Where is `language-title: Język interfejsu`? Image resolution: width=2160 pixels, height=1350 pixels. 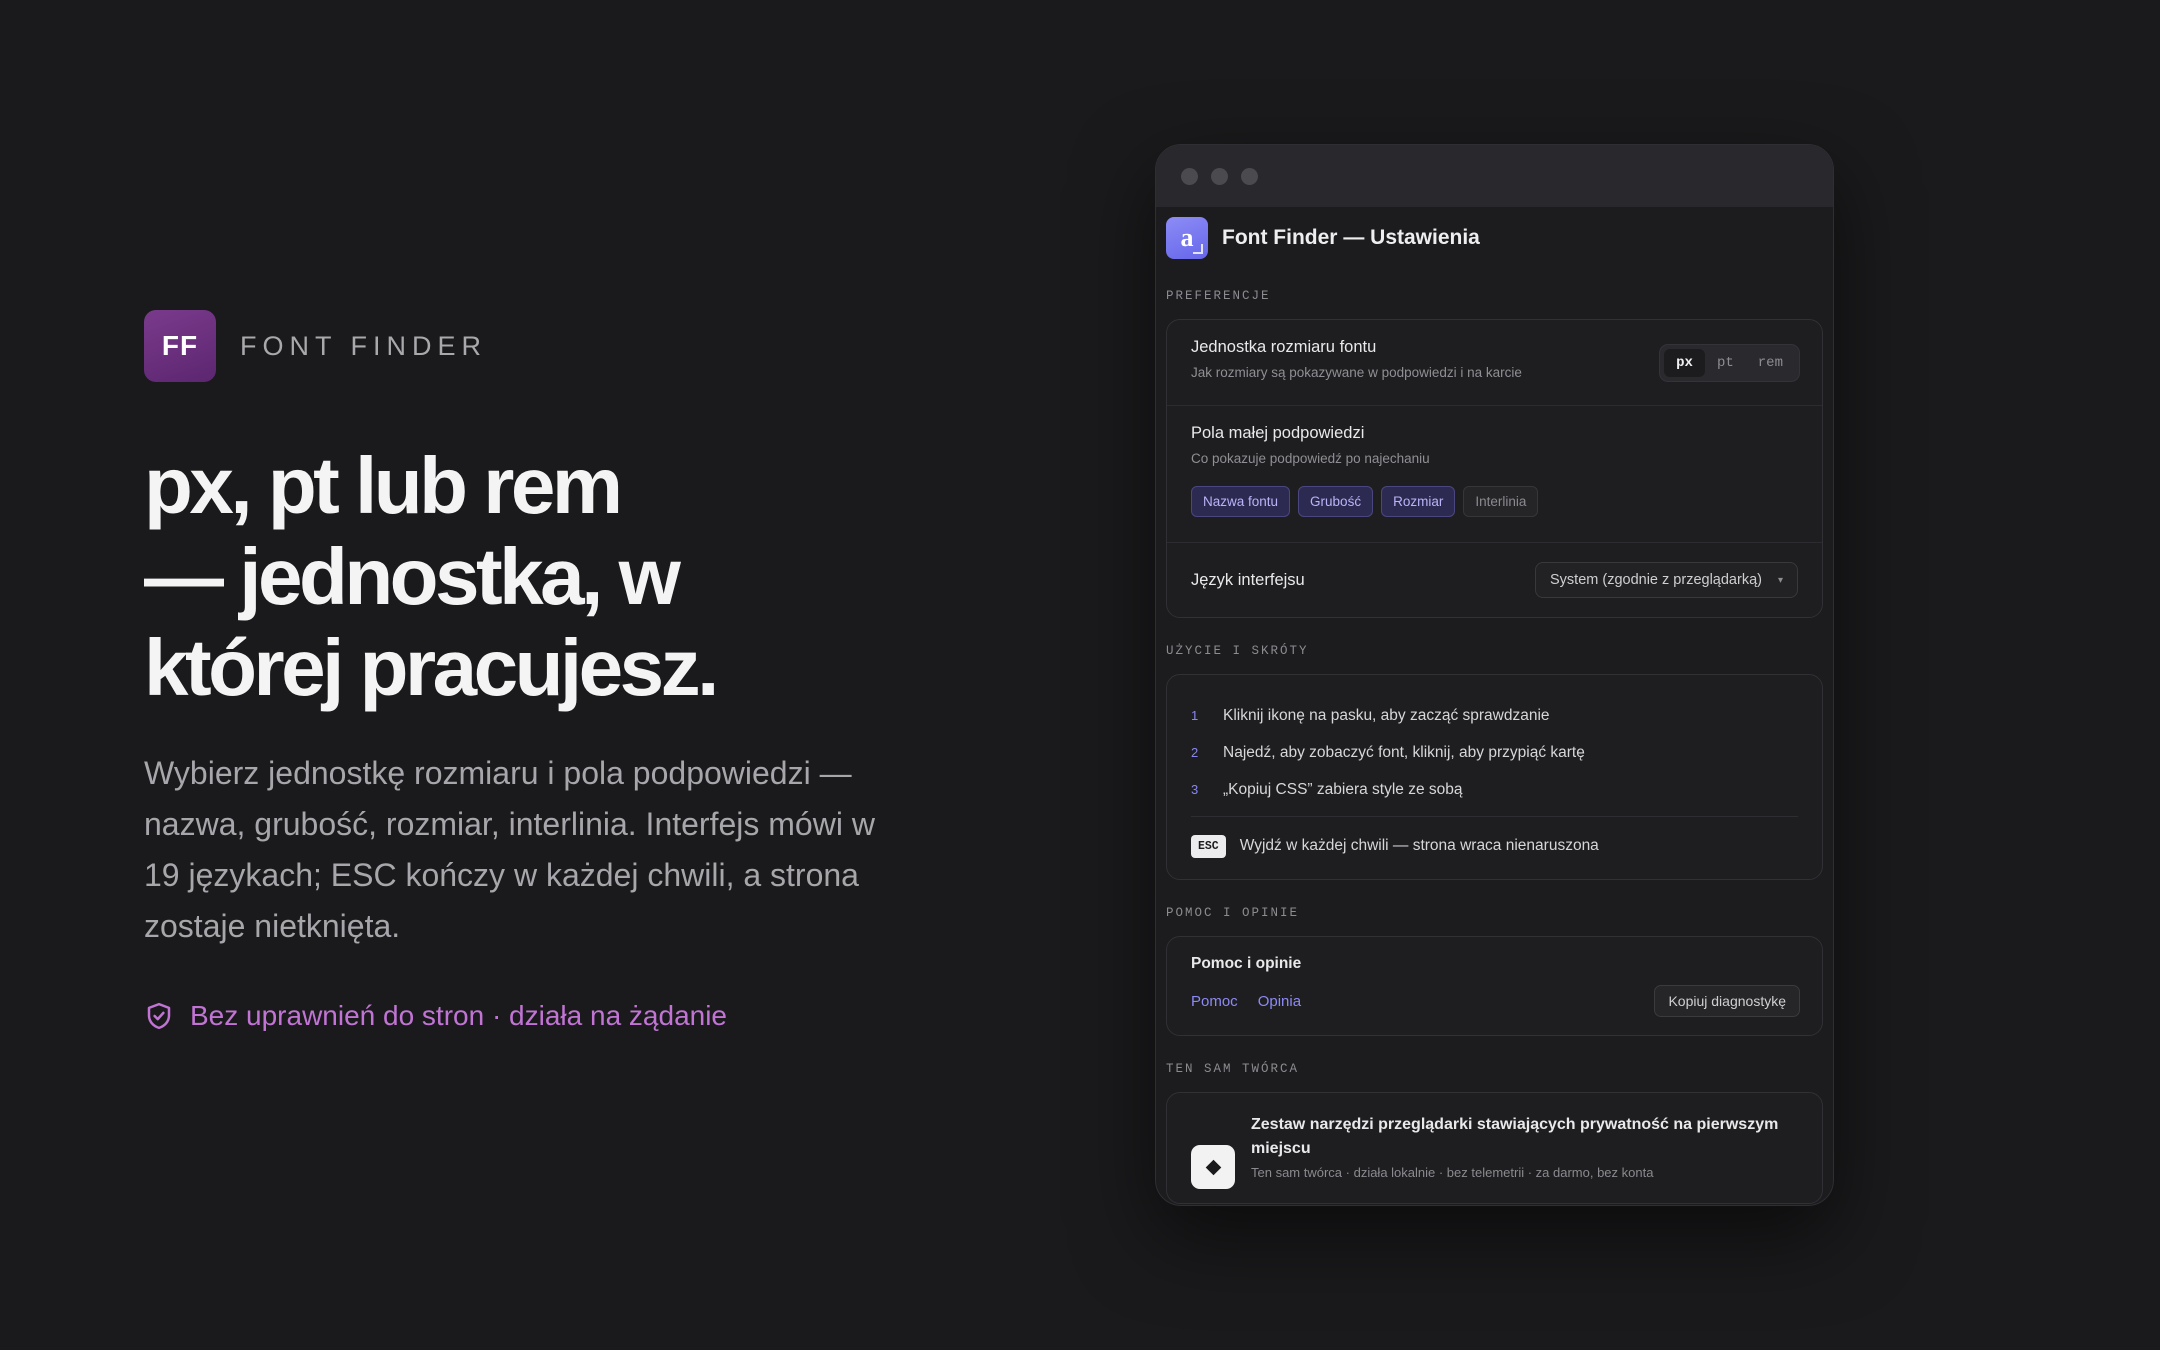 language-title: Język interfejsu is located at coordinates (1248, 579).